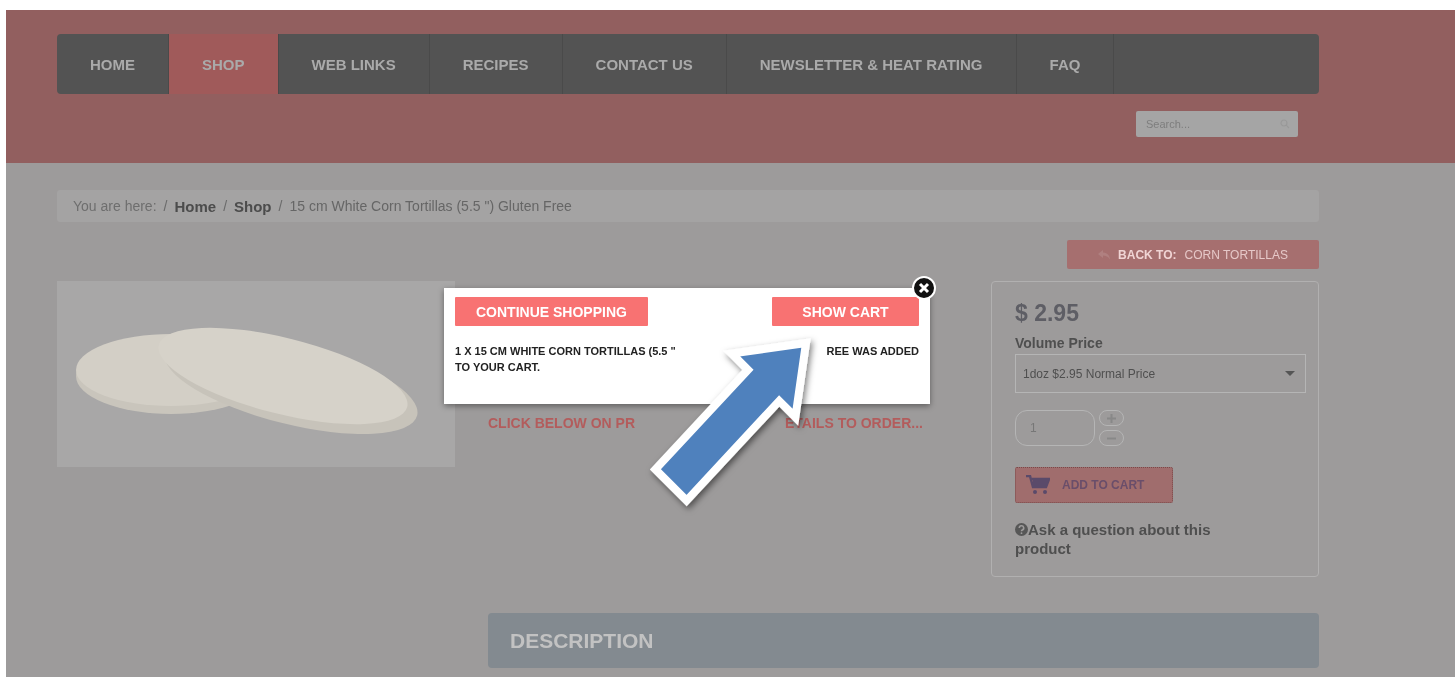  What do you see at coordinates (430, 206) in the screenshot?
I see `breadcrumb-current: 15 cm White Corn Tortillas (5.5 ") Gluten Free` at bounding box center [430, 206].